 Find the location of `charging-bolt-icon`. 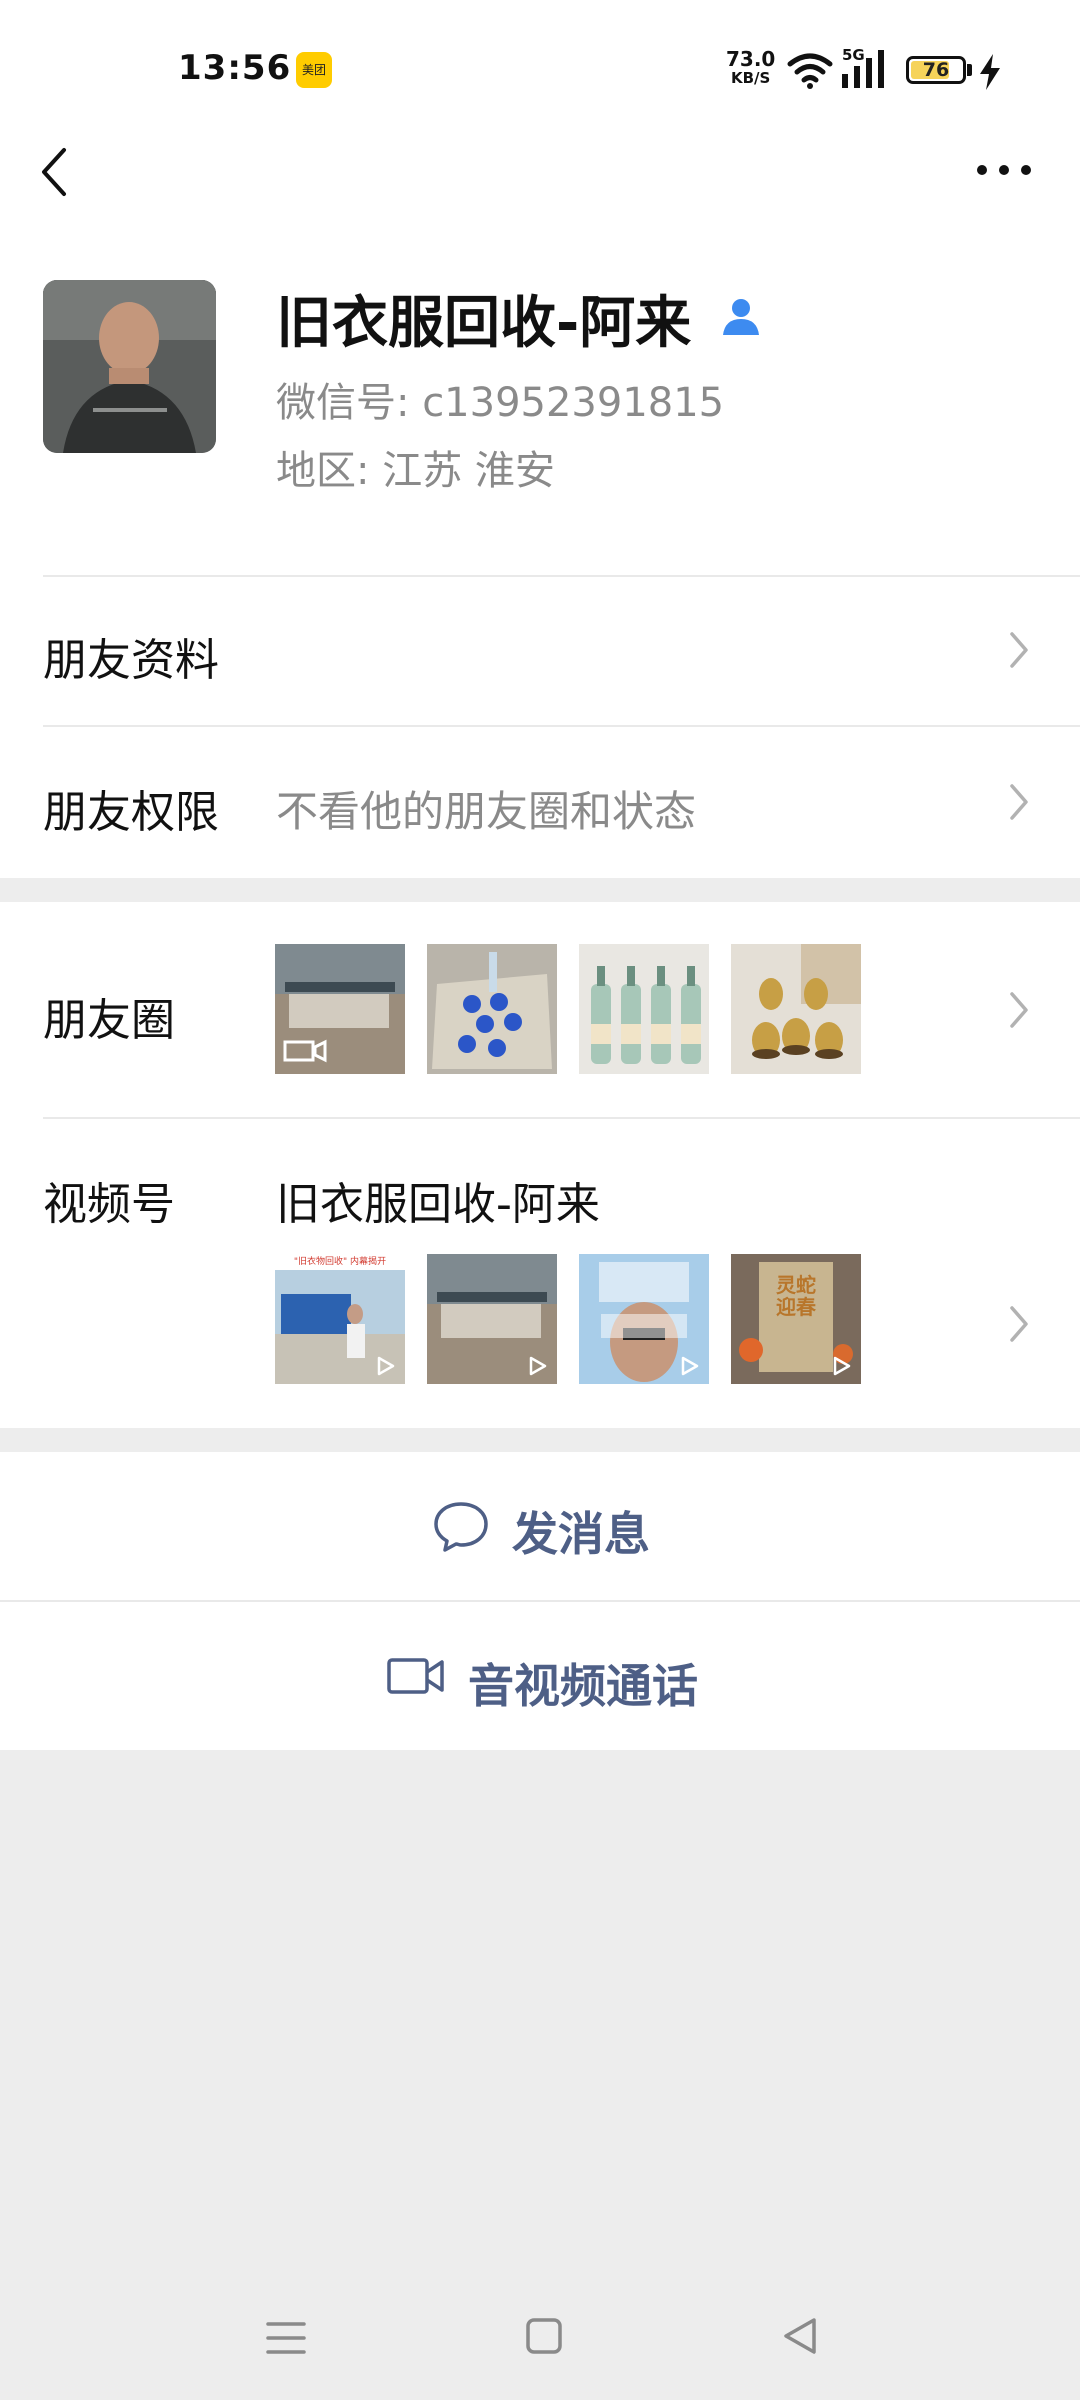

charging-bolt-icon is located at coordinates (990, 72).